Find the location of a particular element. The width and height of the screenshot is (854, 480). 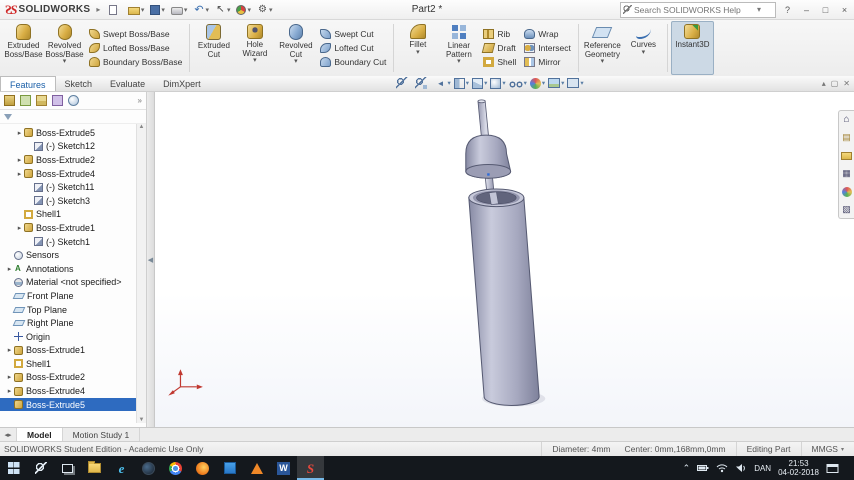

ribbon-button: Draft is located at coordinates (499, 48).